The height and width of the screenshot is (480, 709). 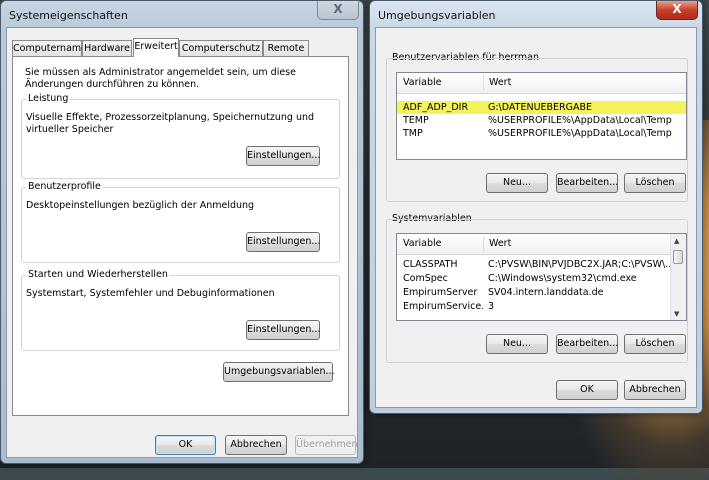 I want to click on system-delete-button: Löschen, so click(x=655, y=344).